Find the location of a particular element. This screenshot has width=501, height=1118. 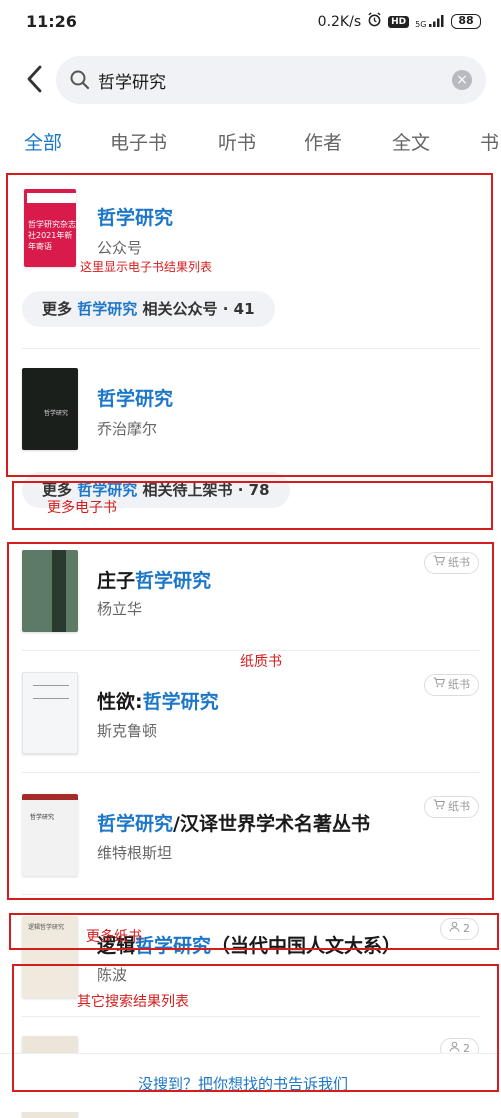

network-speed: 0.2K/s is located at coordinates (339, 21).